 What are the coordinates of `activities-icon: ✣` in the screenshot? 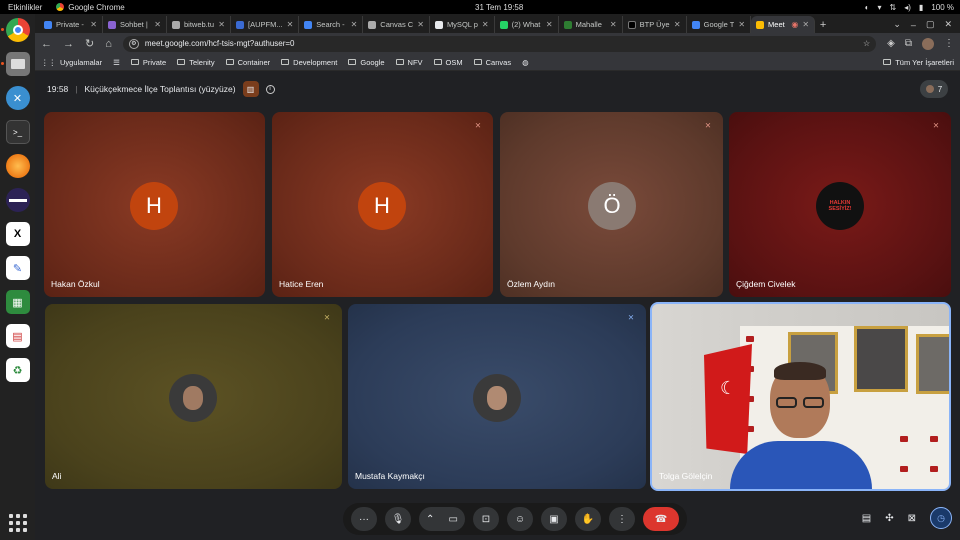 It's located at (889, 518).